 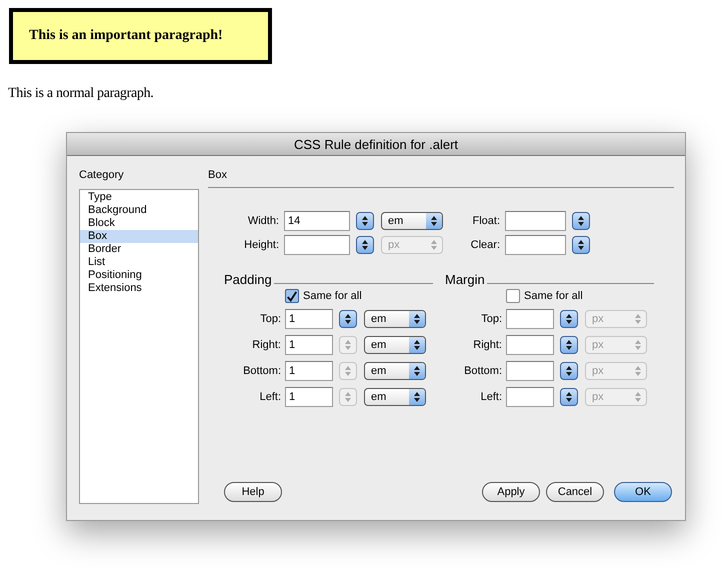 I want to click on category-item: Block, so click(x=139, y=223).